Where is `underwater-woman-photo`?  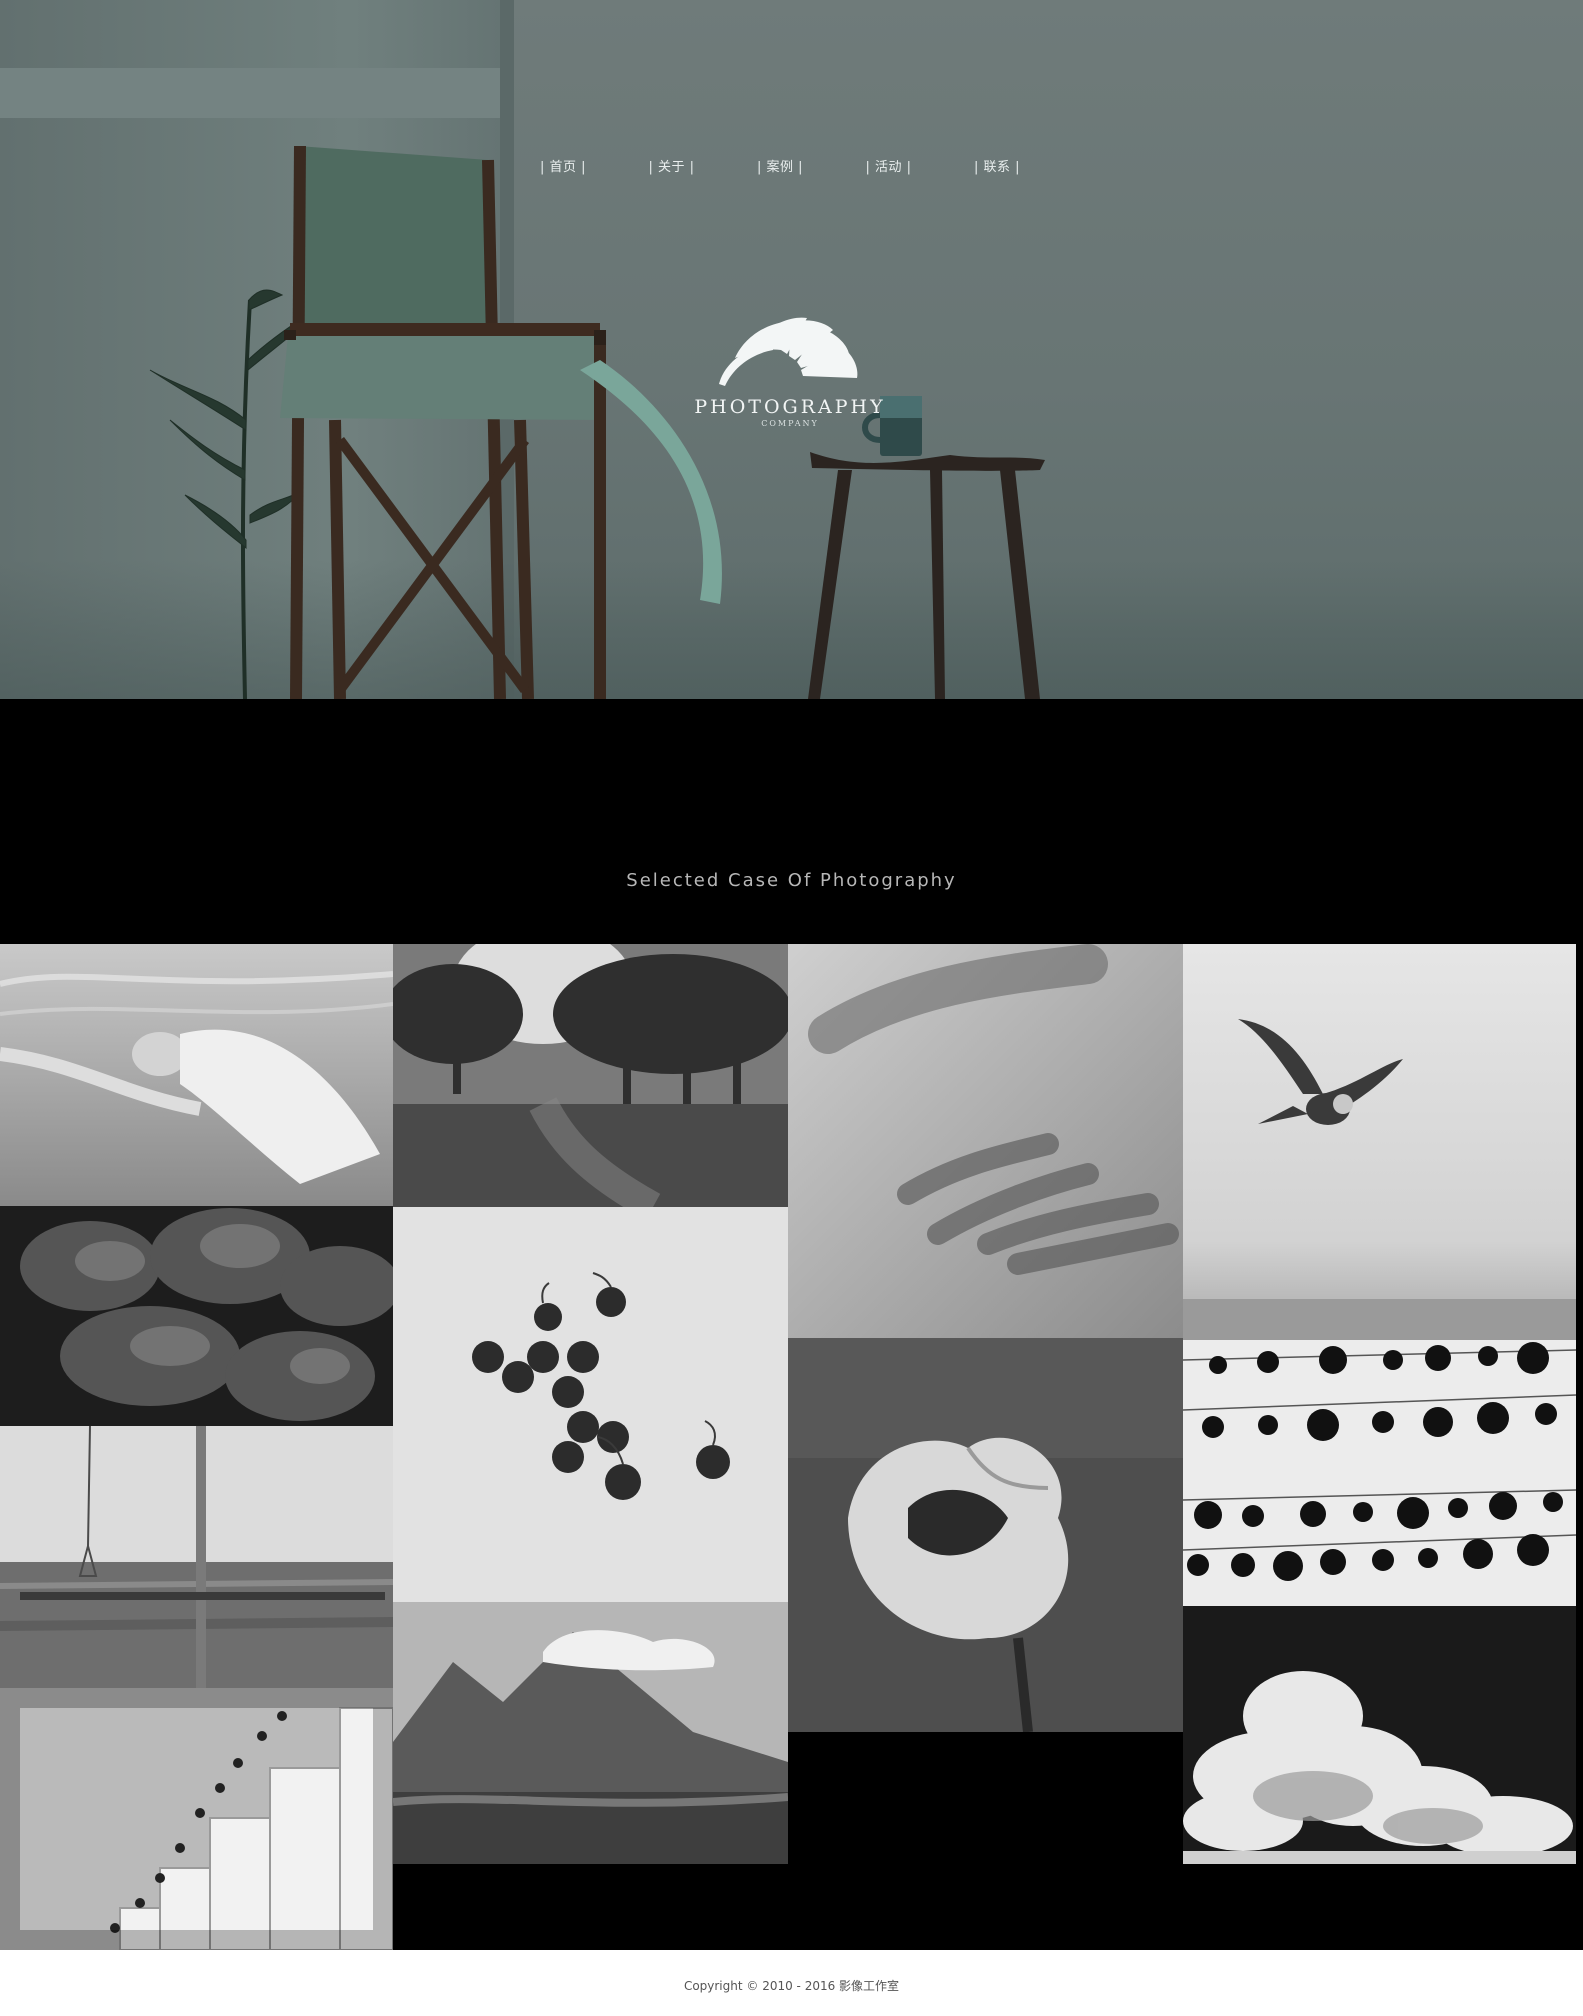 underwater-woman-photo is located at coordinates (196, 1075).